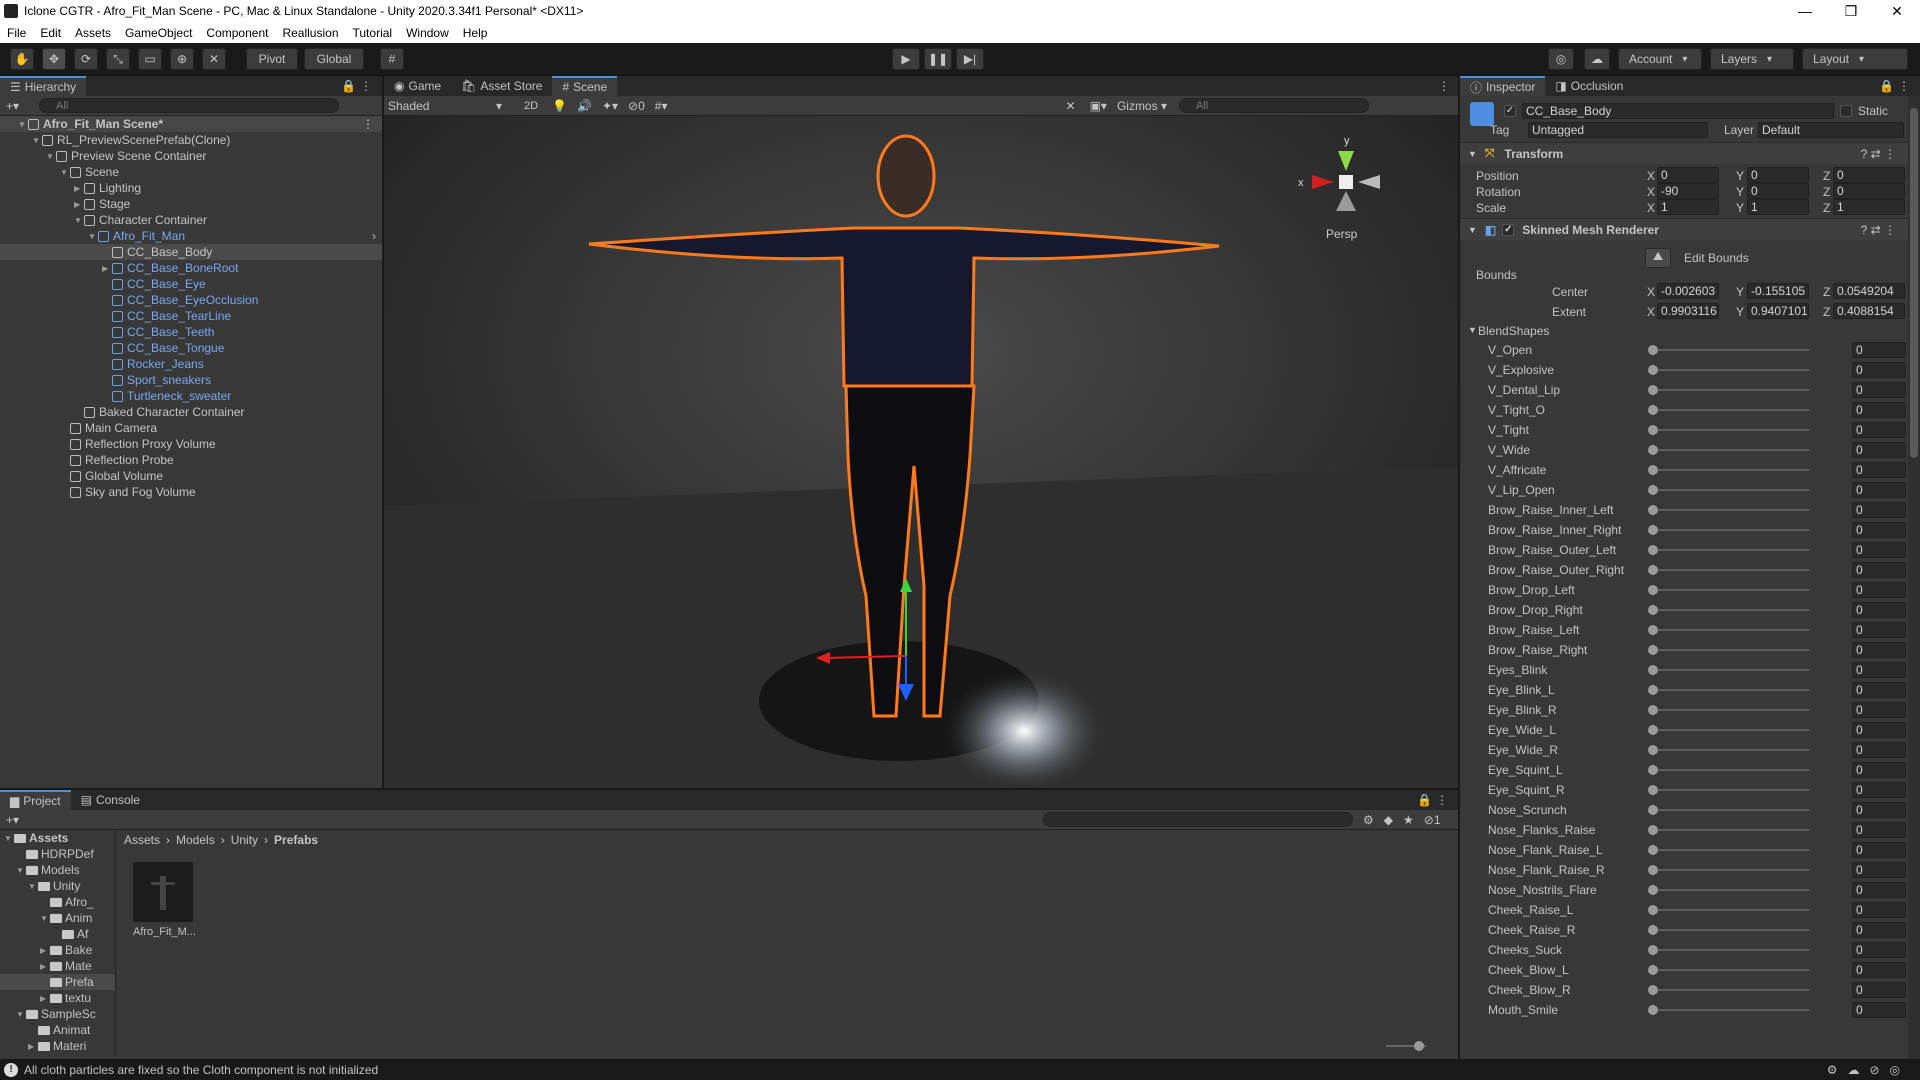  What do you see at coordinates (191, 396) in the screenshot?
I see `hierarchy-row: Turtleneck_sweater` at bounding box center [191, 396].